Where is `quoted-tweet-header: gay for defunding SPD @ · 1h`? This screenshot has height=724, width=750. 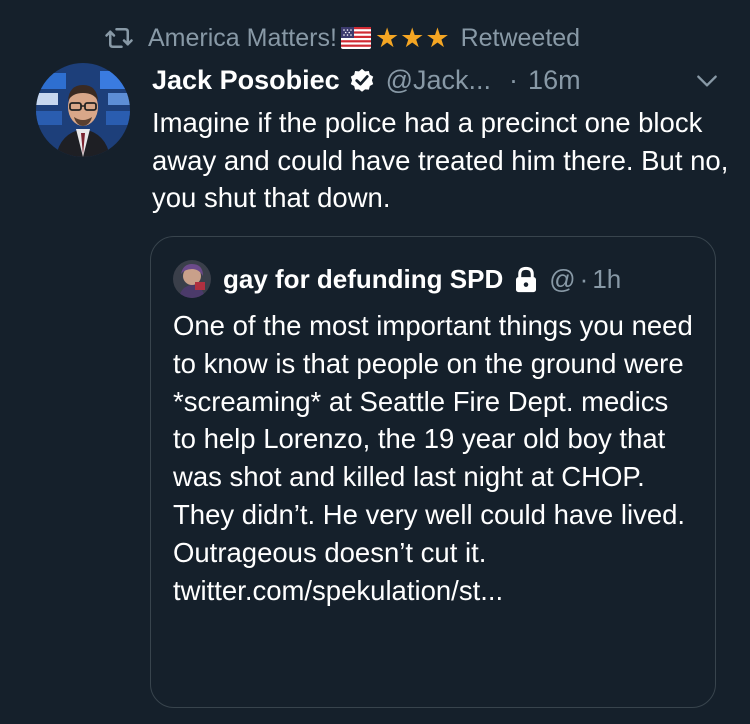 quoted-tweet-header: gay for defunding SPD @ · 1h is located at coordinates (436, 279).